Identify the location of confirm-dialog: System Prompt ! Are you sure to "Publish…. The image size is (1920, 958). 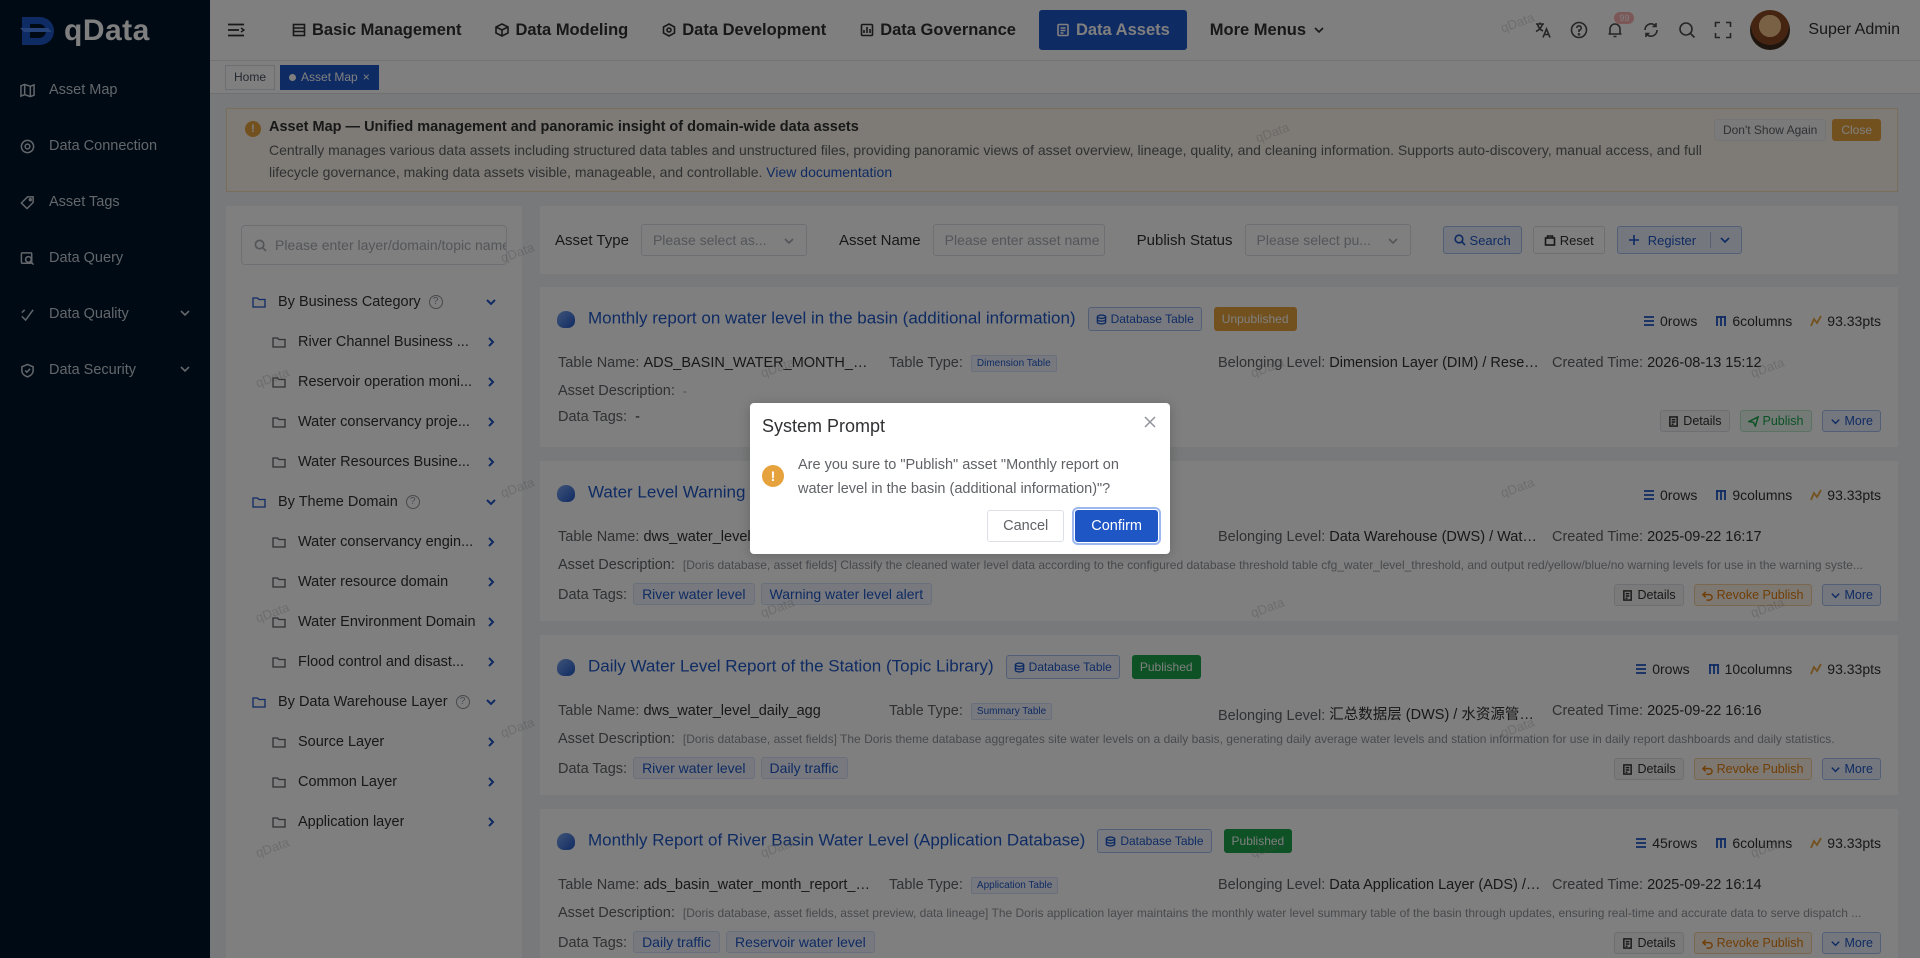
(960, 478).